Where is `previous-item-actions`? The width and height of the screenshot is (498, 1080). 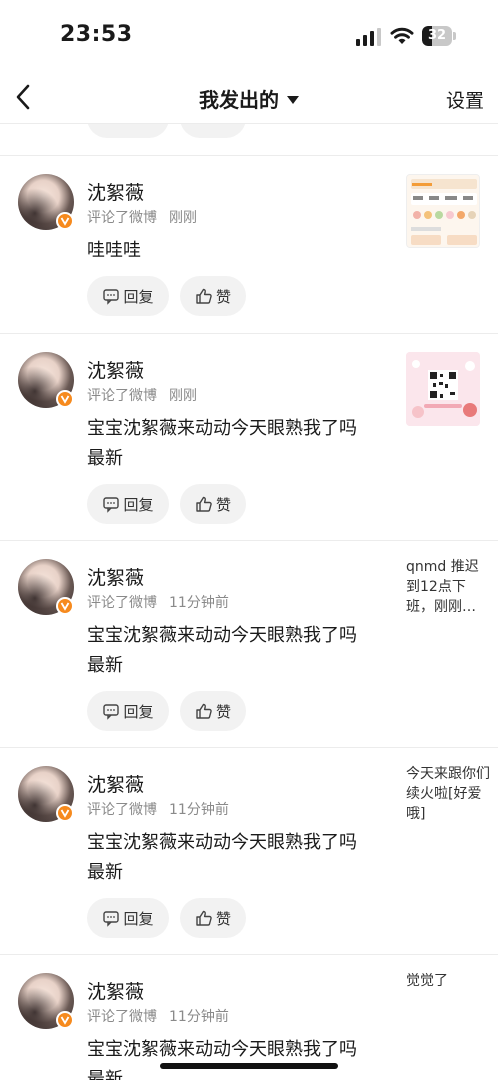 previous-item-actions is located at coordinates (249, 140).